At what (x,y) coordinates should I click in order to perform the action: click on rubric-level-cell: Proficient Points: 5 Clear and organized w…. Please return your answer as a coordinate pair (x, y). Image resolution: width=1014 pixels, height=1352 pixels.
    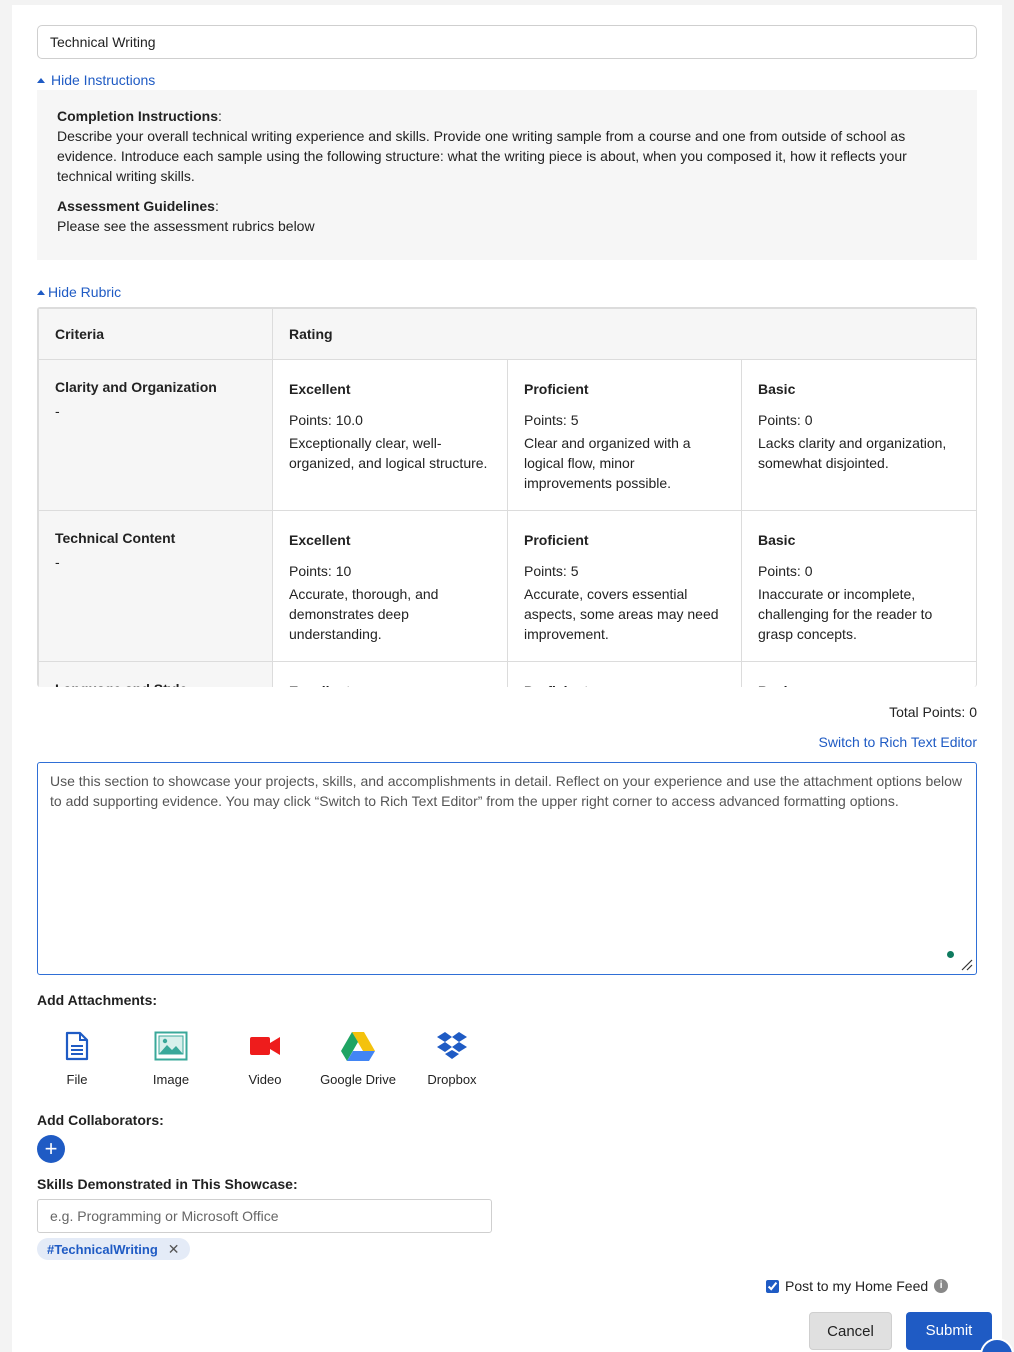
    Looking at the image, I should click on (624, 435).